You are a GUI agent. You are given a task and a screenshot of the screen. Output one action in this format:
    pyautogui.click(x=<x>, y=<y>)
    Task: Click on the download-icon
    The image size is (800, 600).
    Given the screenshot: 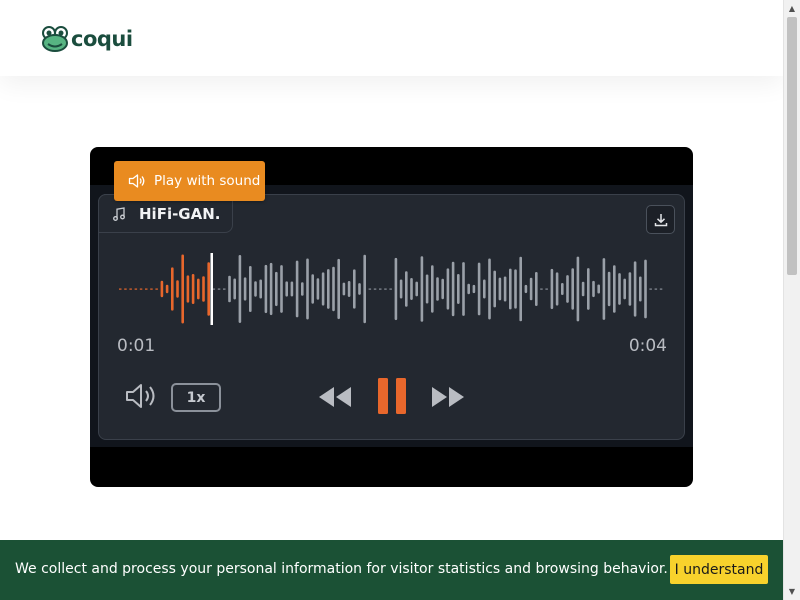 What is the action you would take?
    pyautogui.click(x=660, y=219)
    